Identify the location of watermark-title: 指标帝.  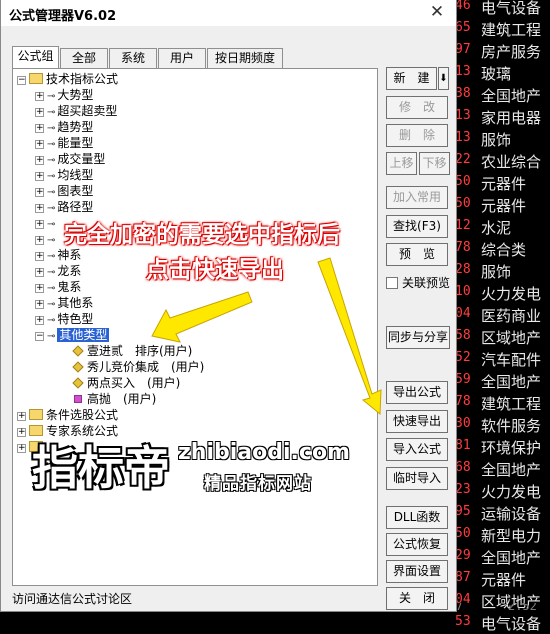
(101, 468).